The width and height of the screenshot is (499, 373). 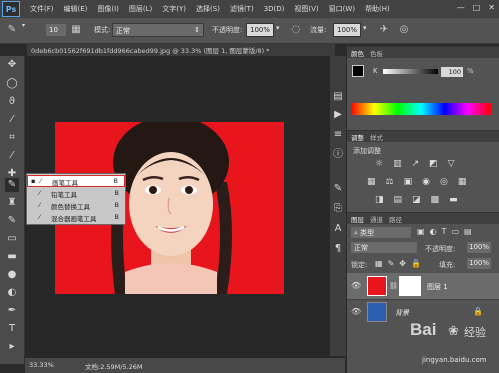 I want to click on flow-arrow-icon: ▾, so click(x=365, y=28).